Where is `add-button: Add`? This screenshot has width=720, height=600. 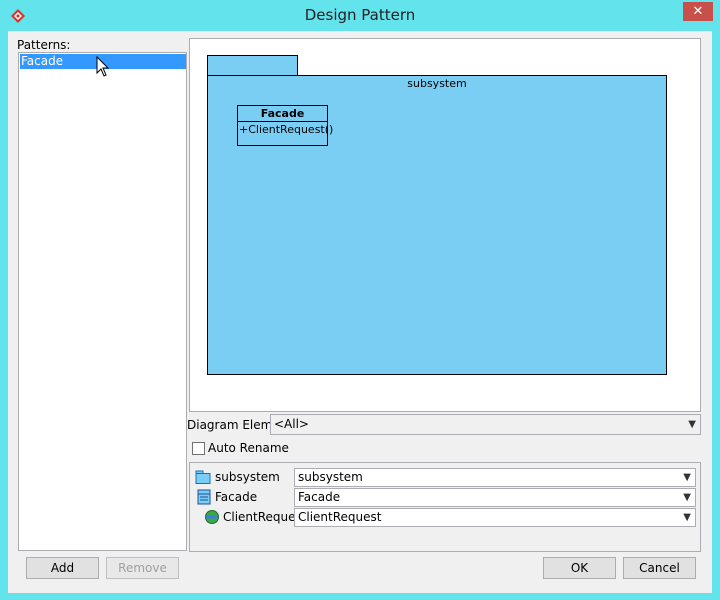
add-button: Add is located at coordinates (62, 568).